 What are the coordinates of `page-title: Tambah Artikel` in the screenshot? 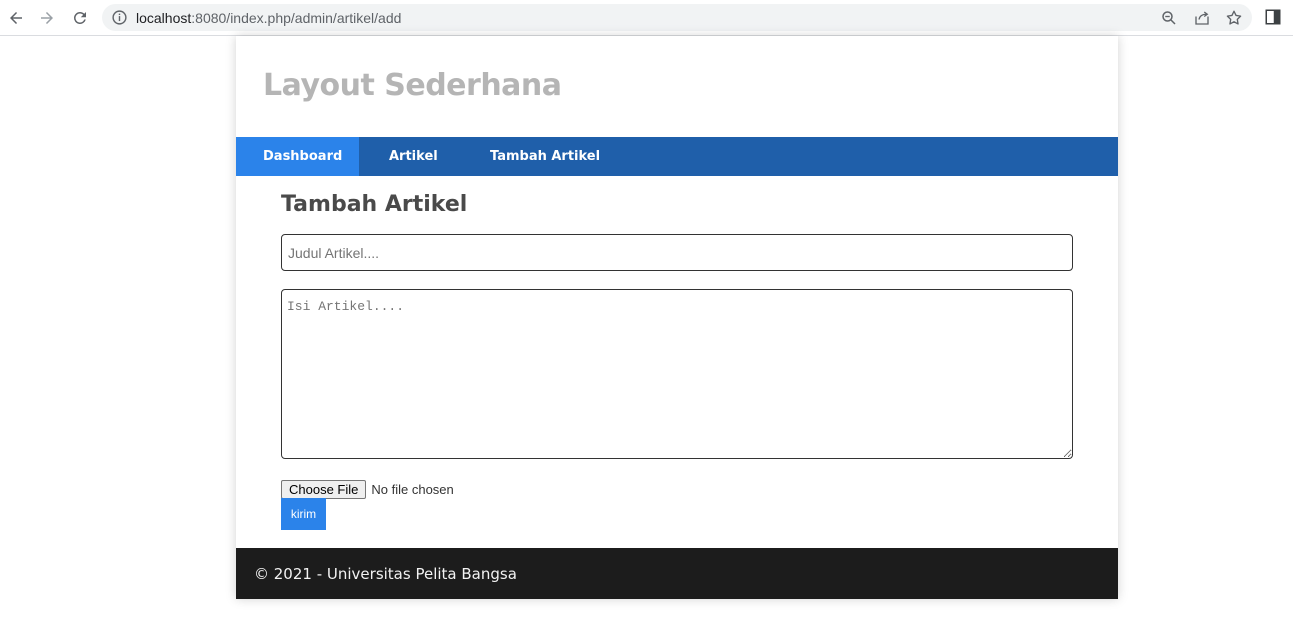 It's located at (374, 204).